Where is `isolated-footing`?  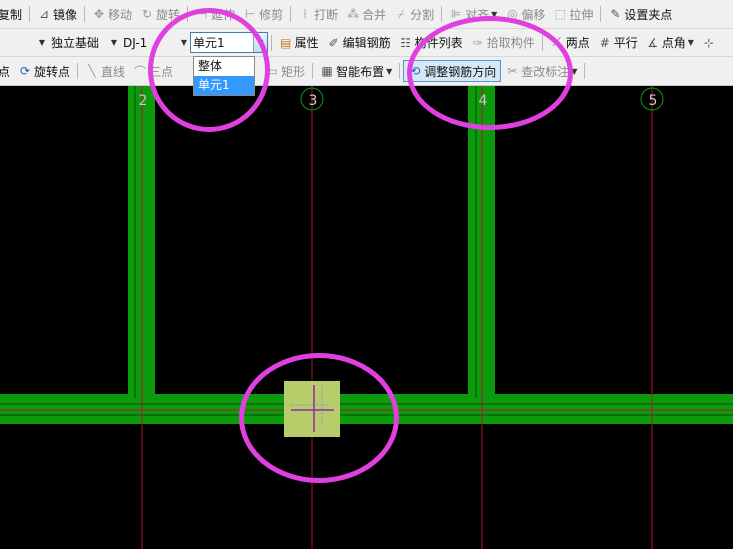 isolated-footing is located at coordinates (312, 409).